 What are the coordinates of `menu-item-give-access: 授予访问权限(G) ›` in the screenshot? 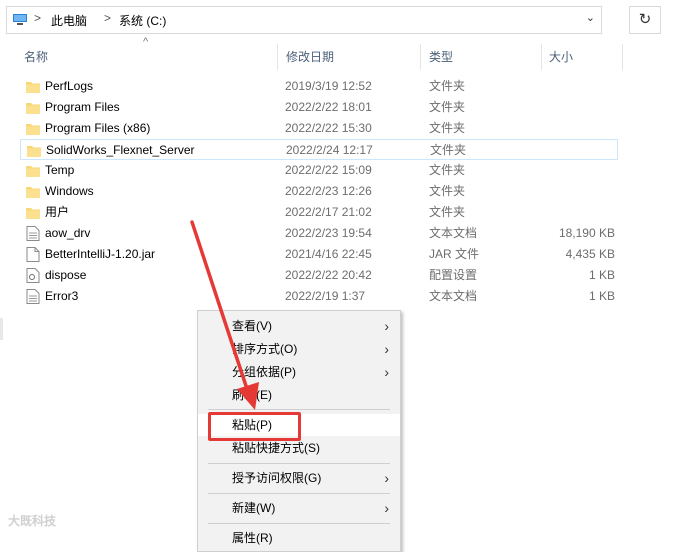 It's located at (299, 478).